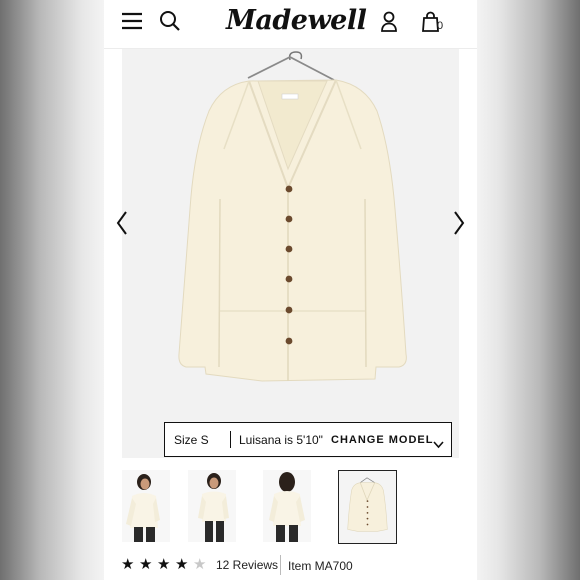 The width and height of the screenshot is (580, 580). I want to click on brand-logo: Madewell, so click(296, 21).